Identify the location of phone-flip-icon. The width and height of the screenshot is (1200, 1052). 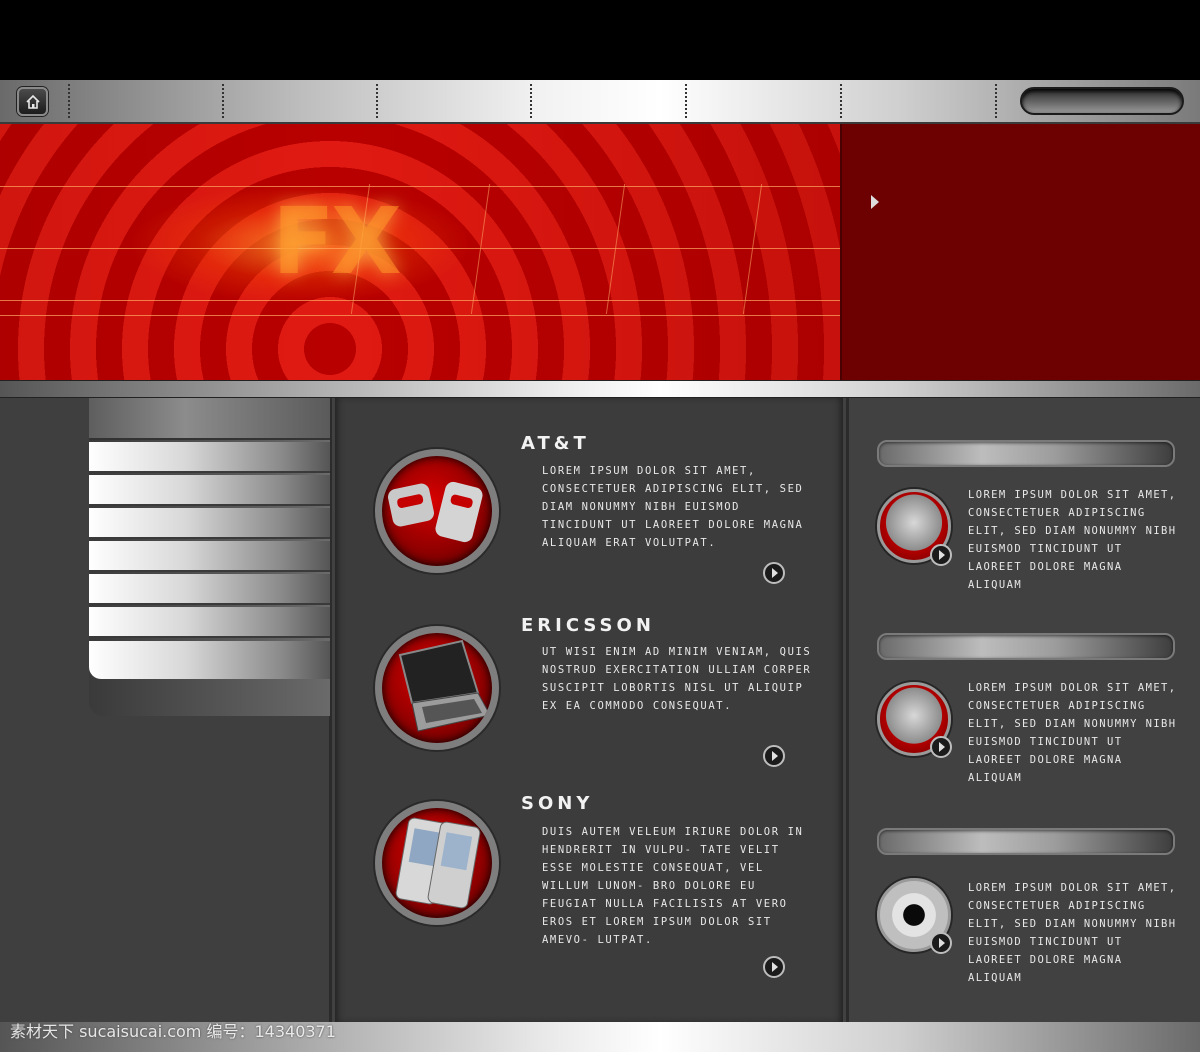
(437, 511).